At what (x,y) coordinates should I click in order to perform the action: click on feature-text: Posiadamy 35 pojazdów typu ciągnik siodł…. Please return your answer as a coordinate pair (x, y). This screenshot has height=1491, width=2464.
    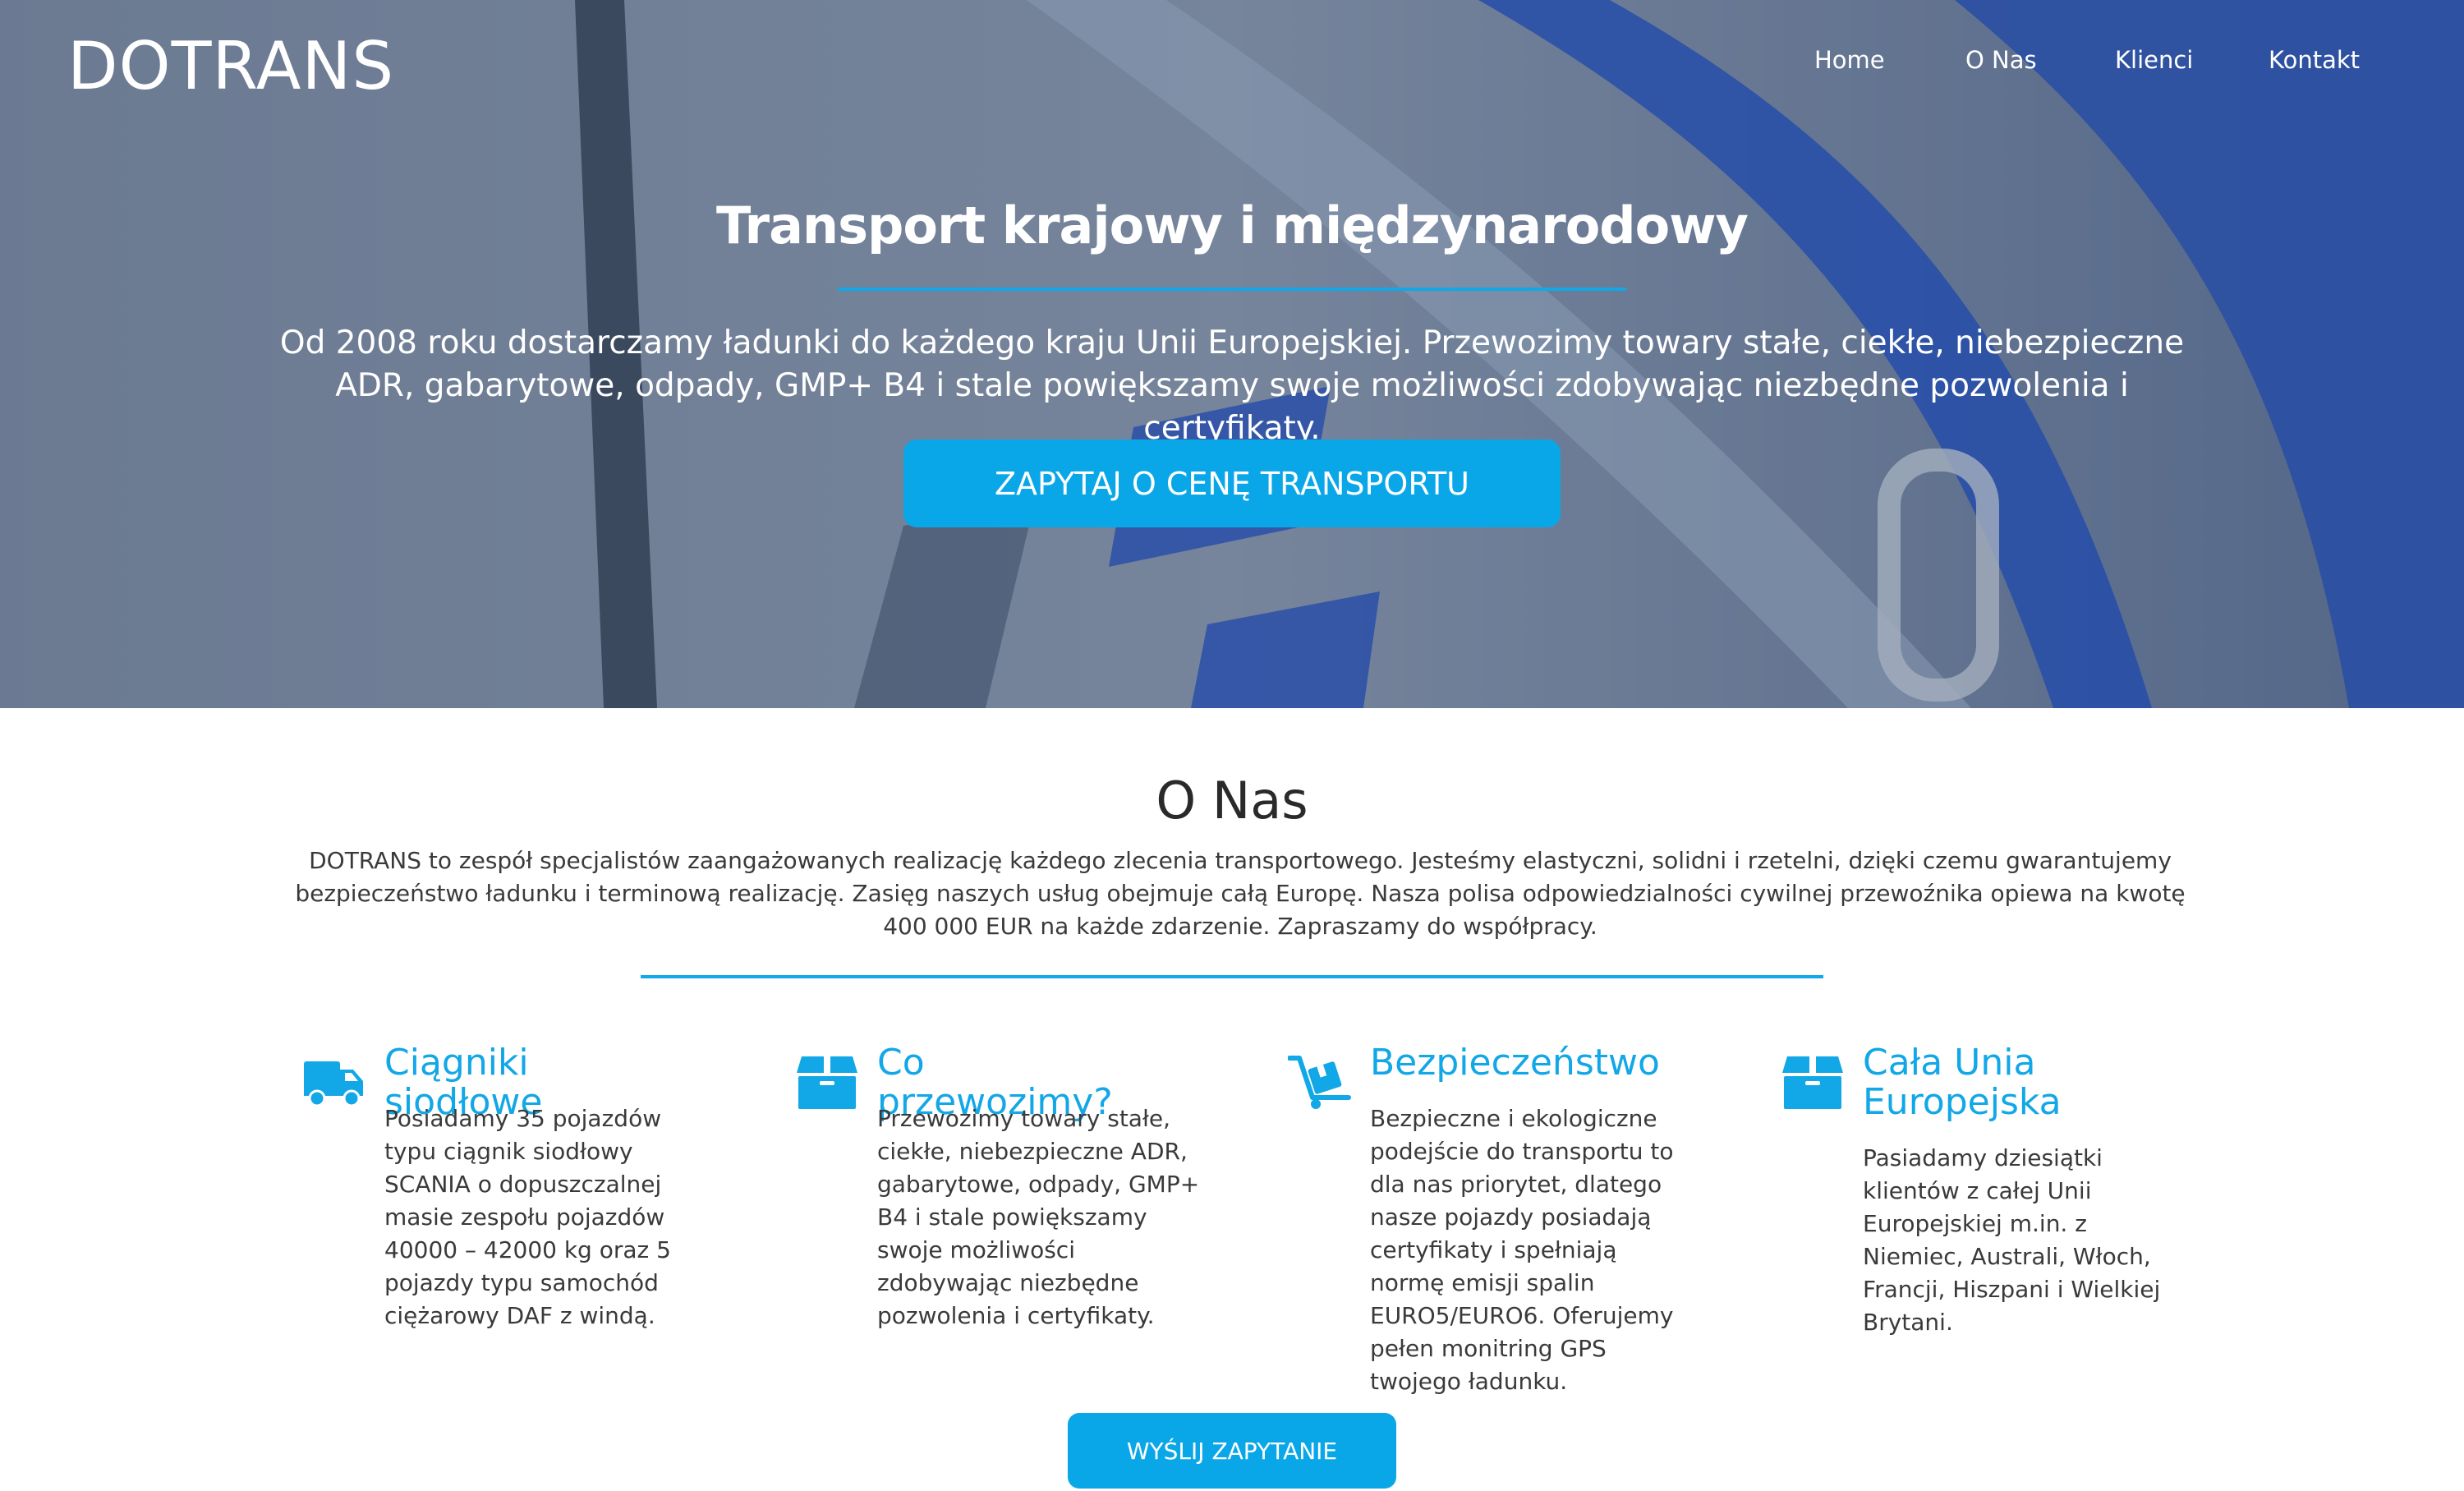
    Looking at the image, I should click on (527, 1217).